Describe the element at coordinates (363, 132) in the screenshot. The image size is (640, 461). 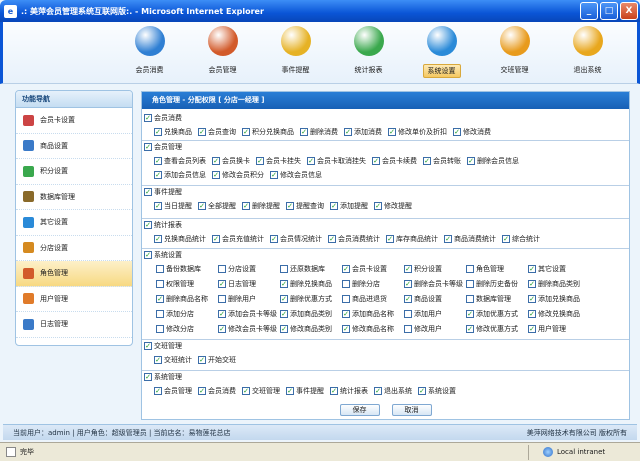
I see `permission-item: ✓ 添加消费` at that location.